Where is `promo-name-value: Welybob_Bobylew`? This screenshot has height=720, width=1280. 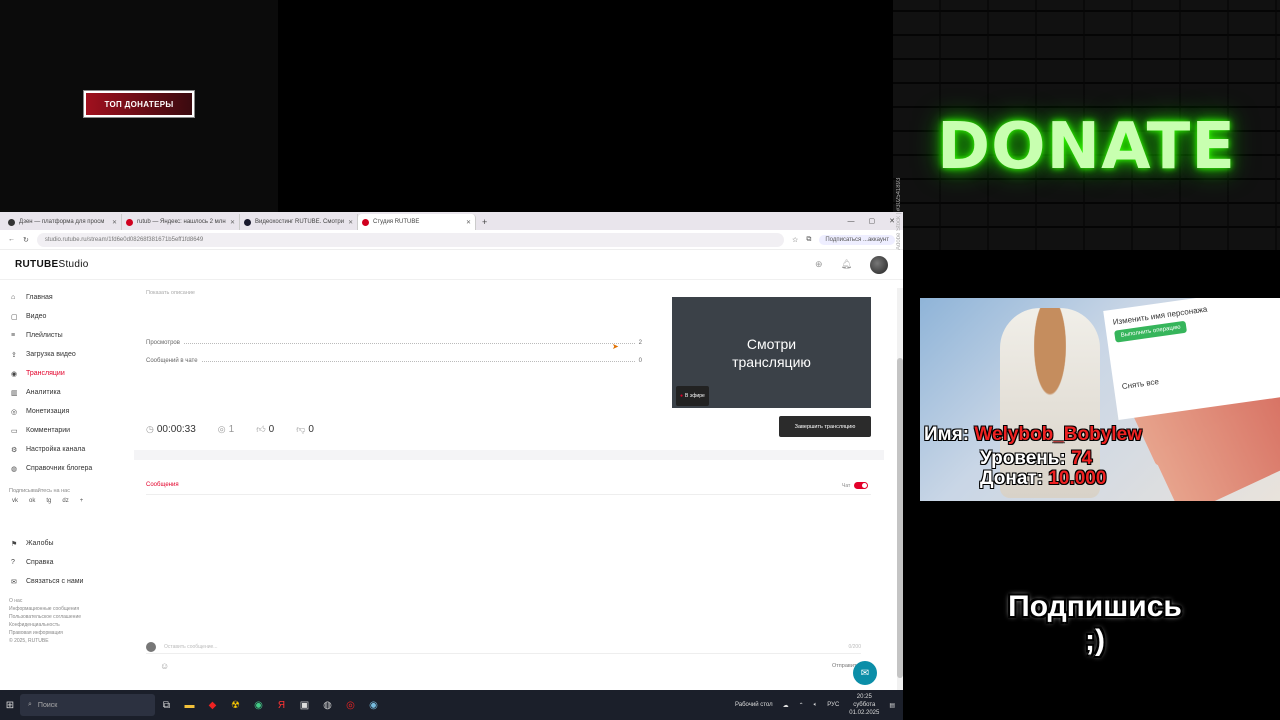
promo-name-value: Welybob_Bobylew is located at coordinates (1058, 434).